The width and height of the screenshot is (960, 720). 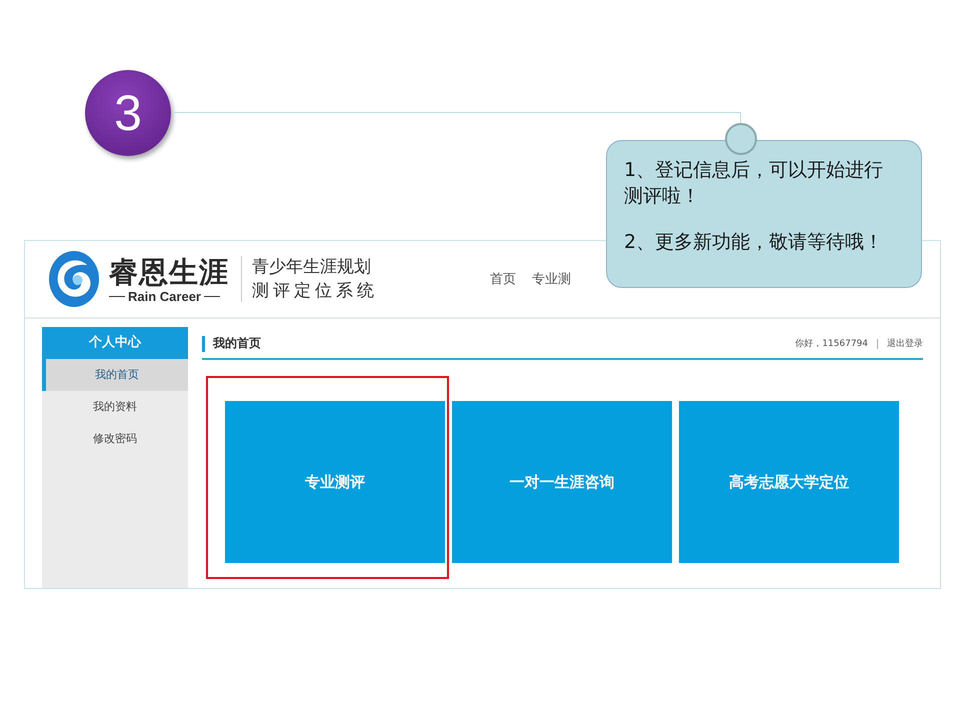 I want to click on swirl-logo-icon, so click(x=74, y=279).